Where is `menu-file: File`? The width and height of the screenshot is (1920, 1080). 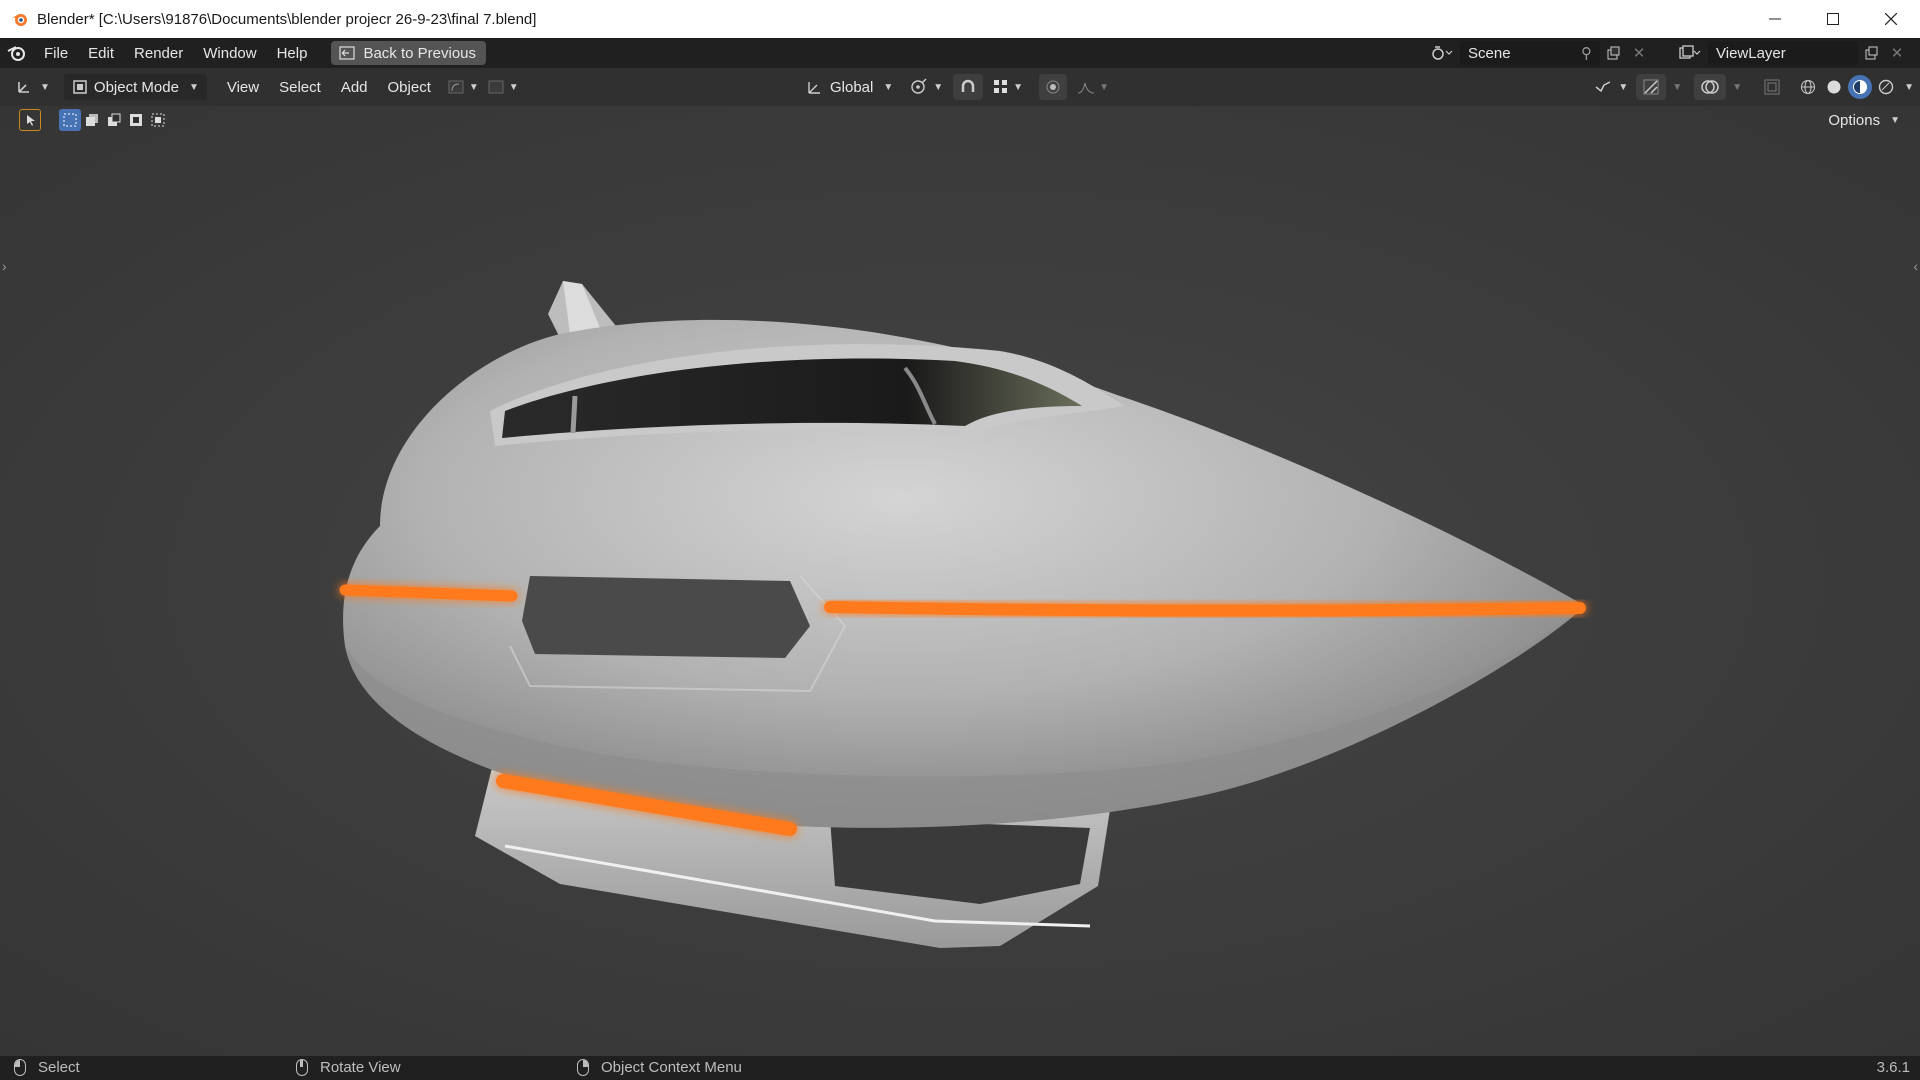
menu-file: File is located at coordinates (56, 53).